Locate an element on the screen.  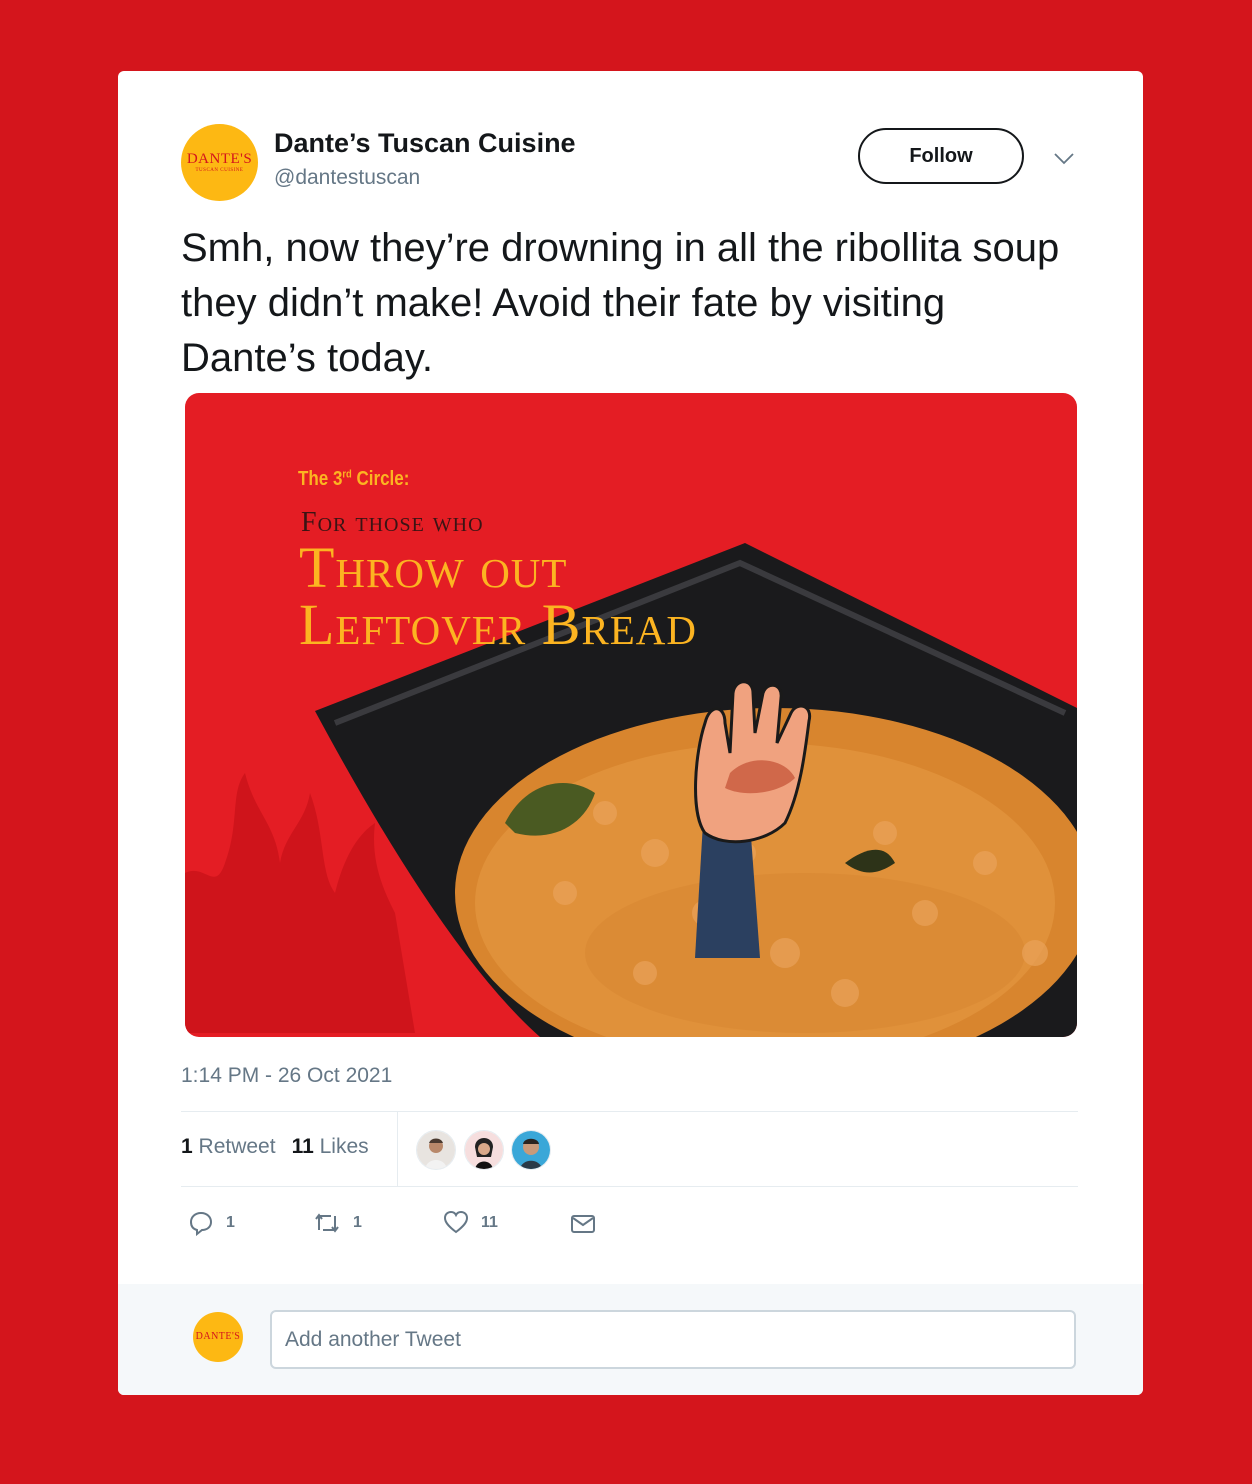
reply-area: DANTE'S Add another Tweet is located at coordinates (630, 1339).